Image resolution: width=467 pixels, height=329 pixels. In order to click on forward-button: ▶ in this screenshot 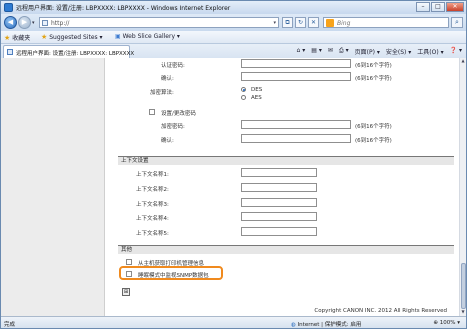, I will do `click(24, 22)`.